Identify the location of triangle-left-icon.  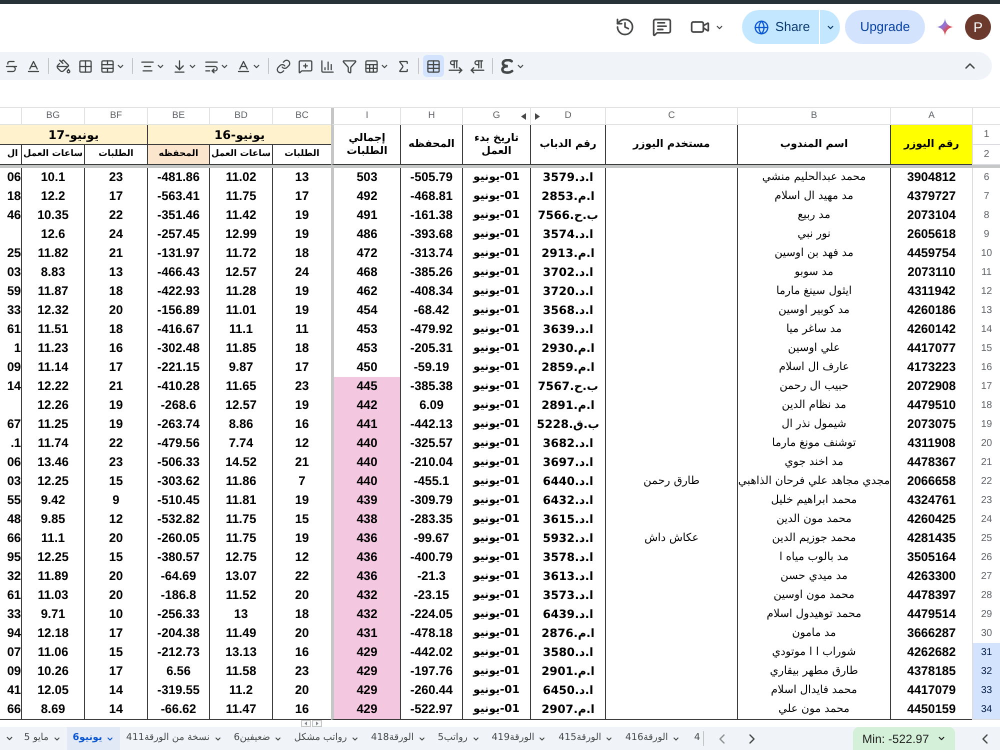
(523, 116).